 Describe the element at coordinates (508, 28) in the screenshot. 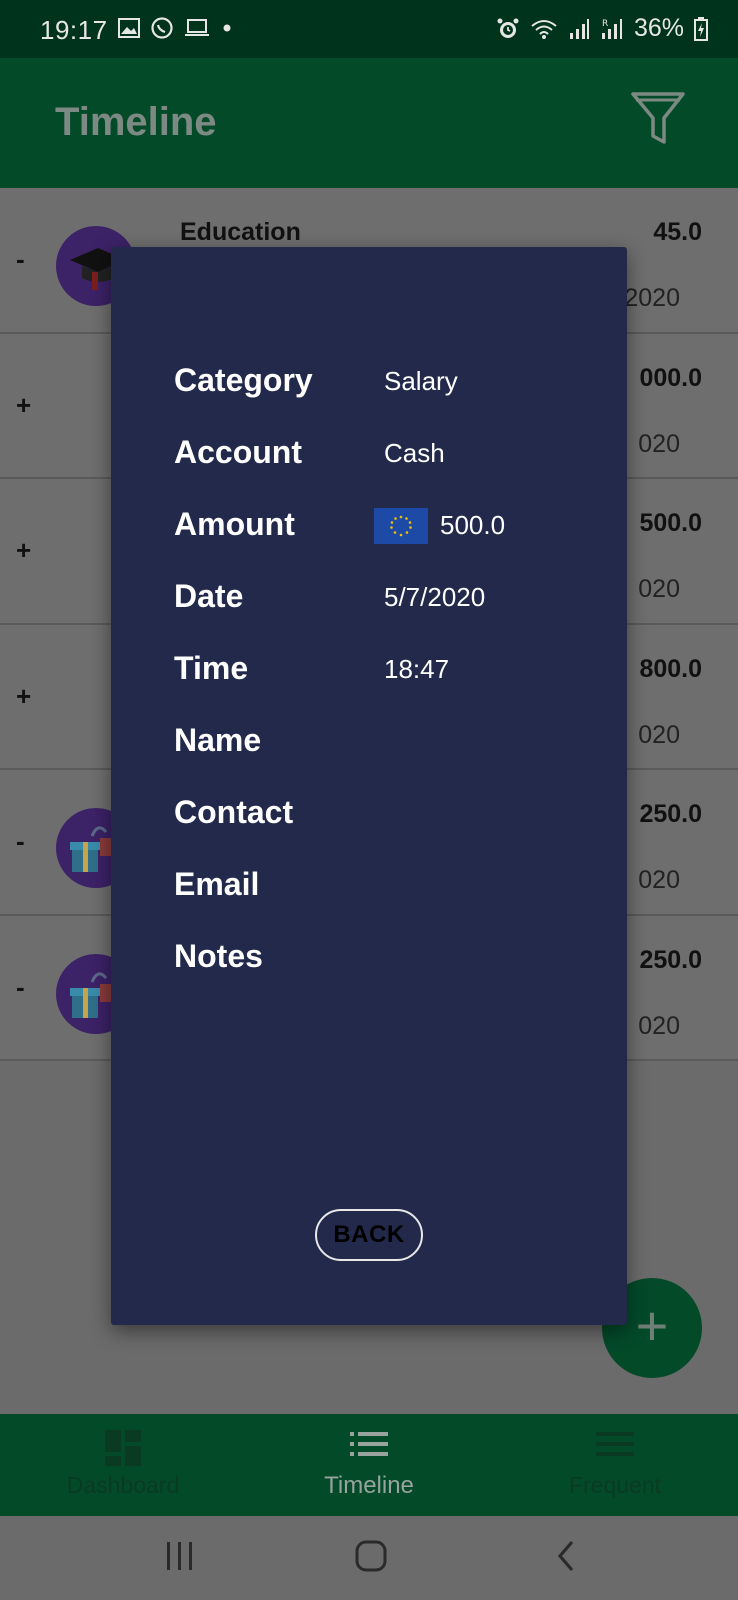

I see `alarm-icon` at that location.